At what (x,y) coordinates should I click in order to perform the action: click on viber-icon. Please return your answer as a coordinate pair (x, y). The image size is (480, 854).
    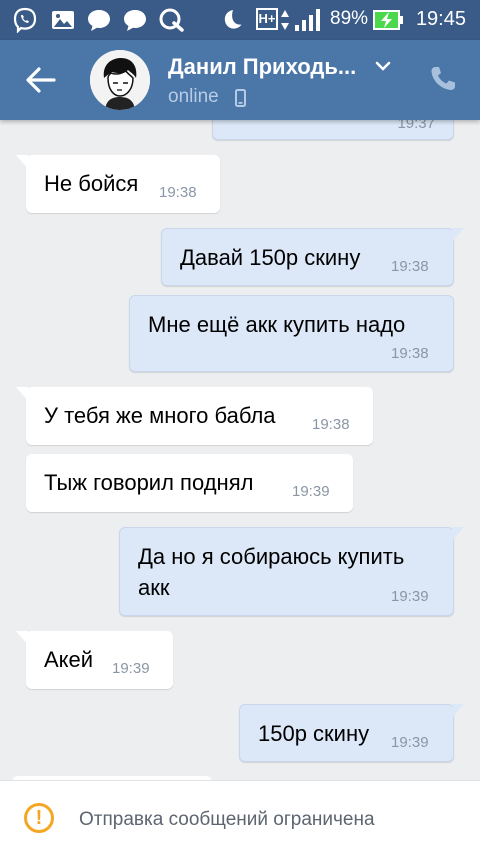
    Looking at the image, I should click on (25, 20).